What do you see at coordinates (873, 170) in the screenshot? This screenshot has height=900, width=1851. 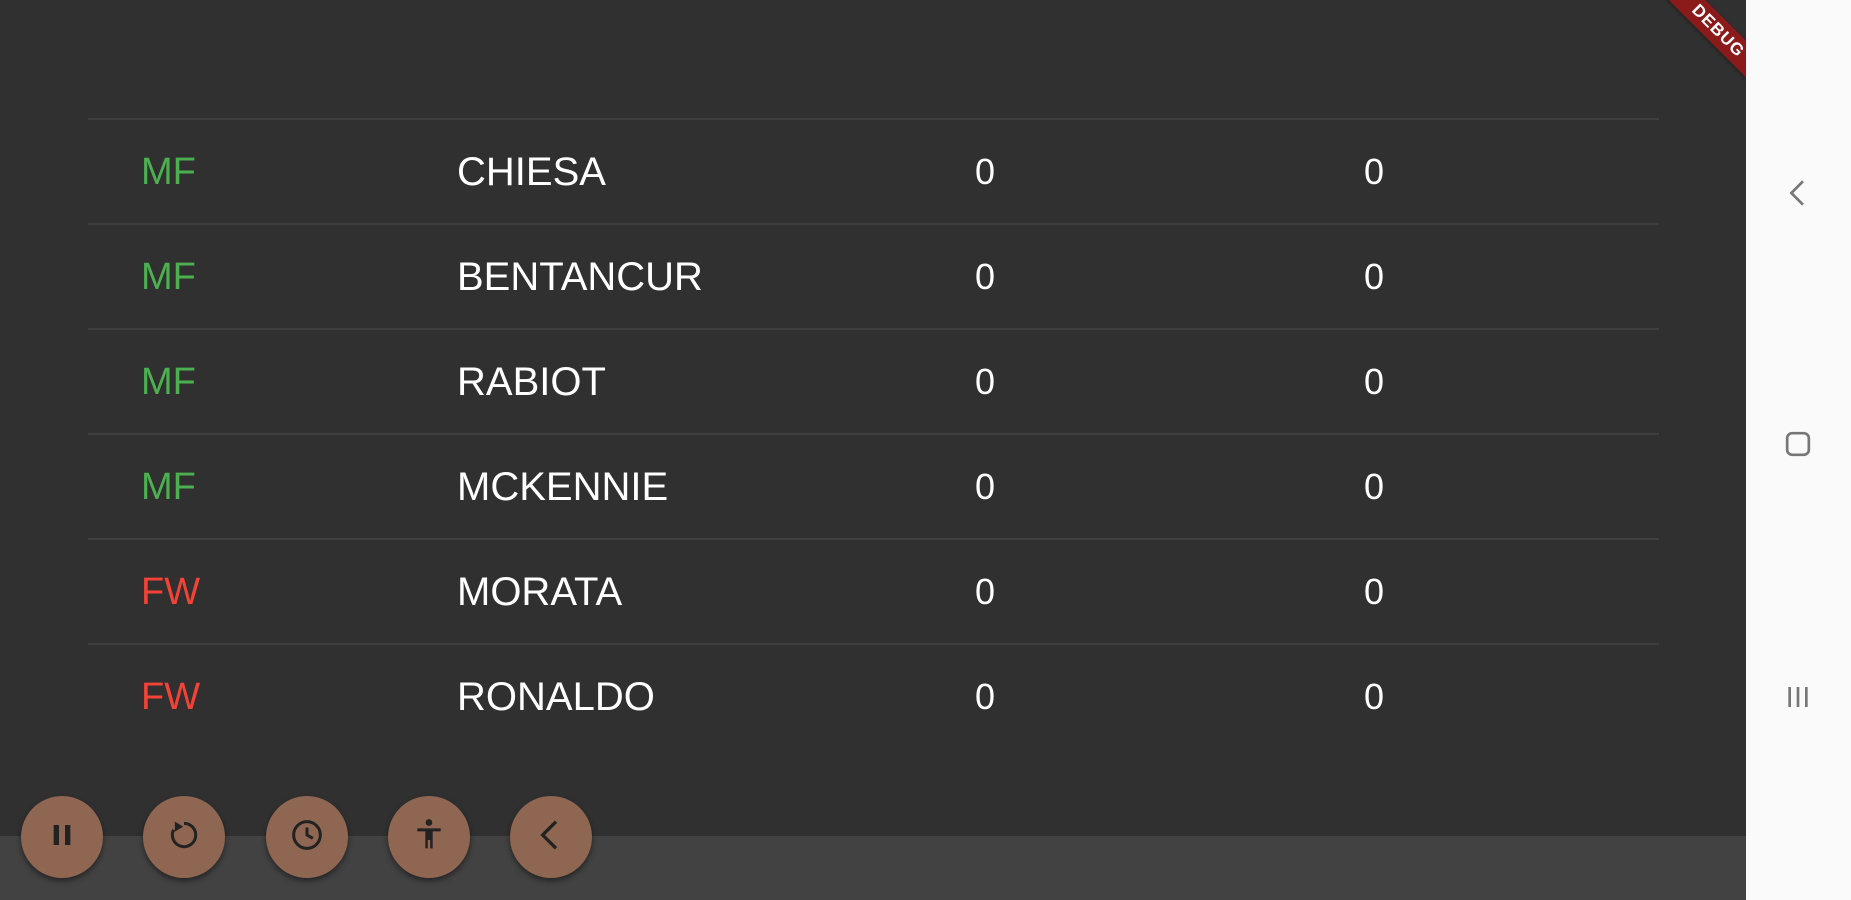 I see `table-row: MF CHIESA 0 0` at bounding box center [873, 170].